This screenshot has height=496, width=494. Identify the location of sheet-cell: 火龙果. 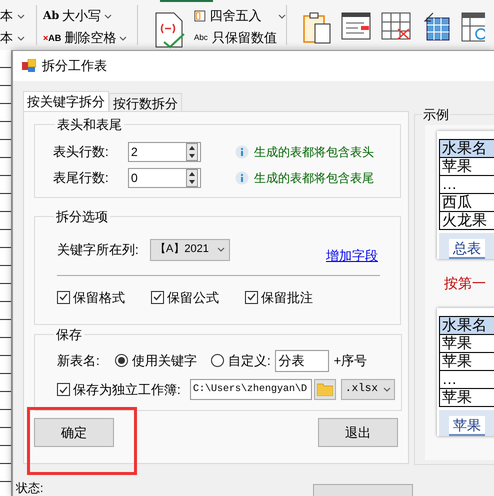
(467, 221).